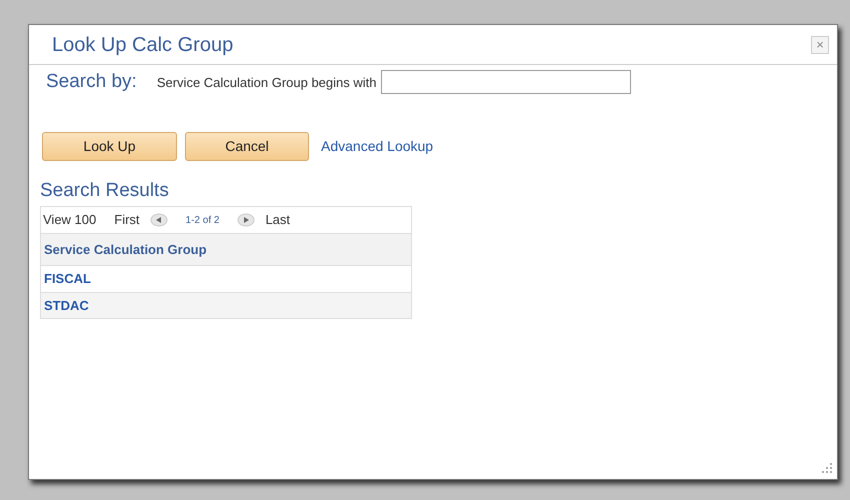  I want to click on resize-grip-icon, so click(826, 468).